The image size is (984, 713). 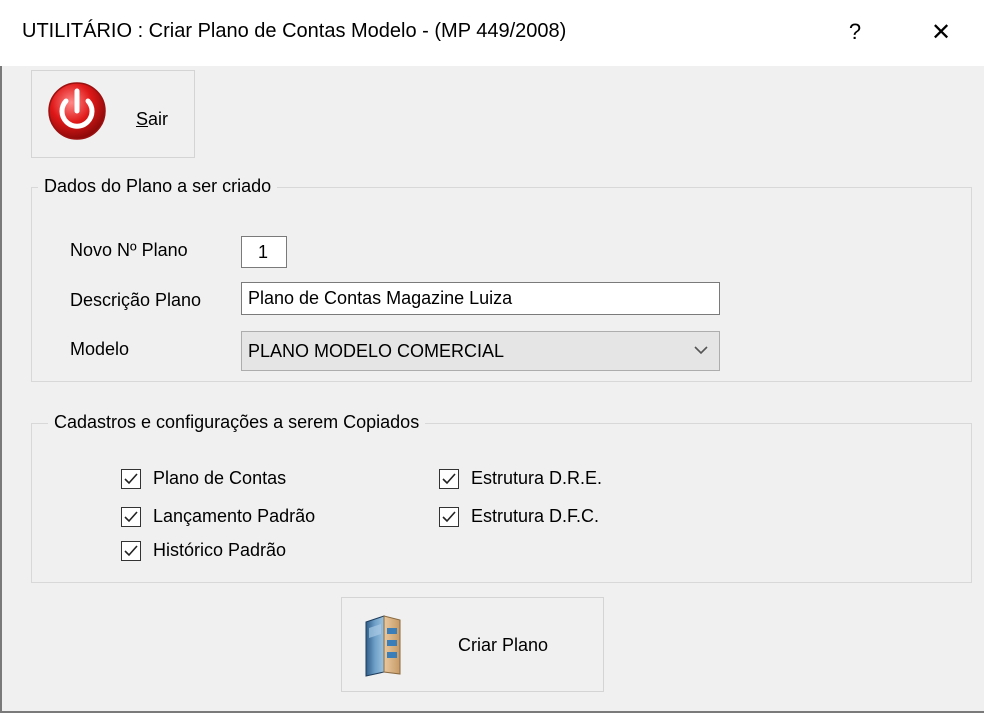 What do you see at coordinates (701, 350) in the screenshot?
I see `chevron-down-icon` at bounding box center [701, 350].